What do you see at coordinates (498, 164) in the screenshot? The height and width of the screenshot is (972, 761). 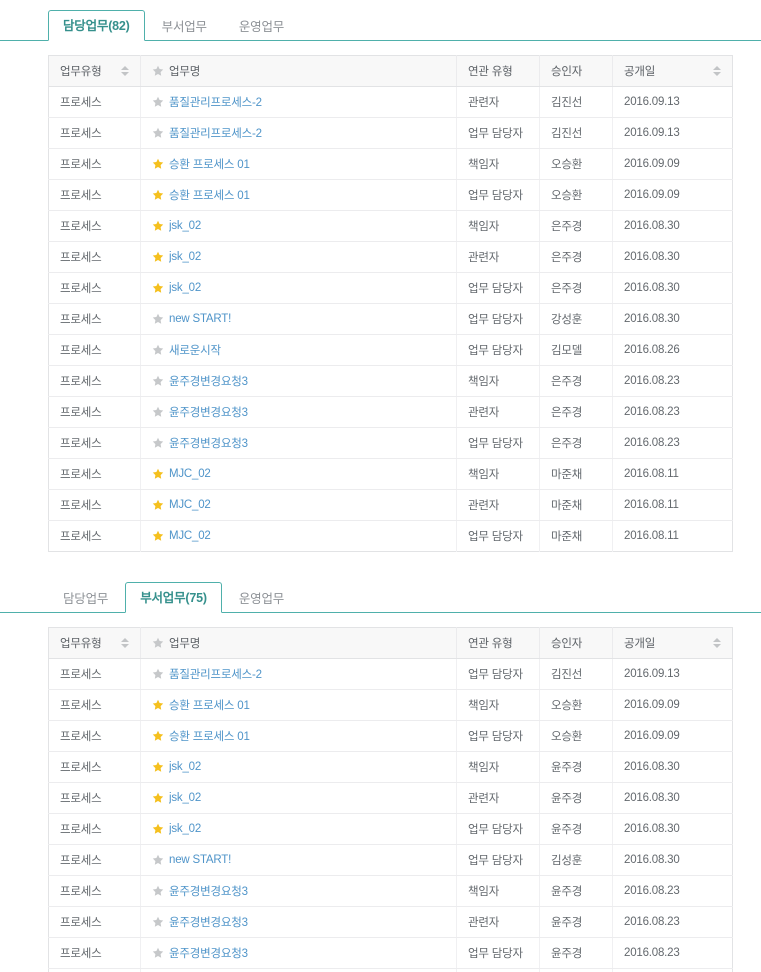 I see `cell-relation-type: 책임자` at bounding box center [498, 164].